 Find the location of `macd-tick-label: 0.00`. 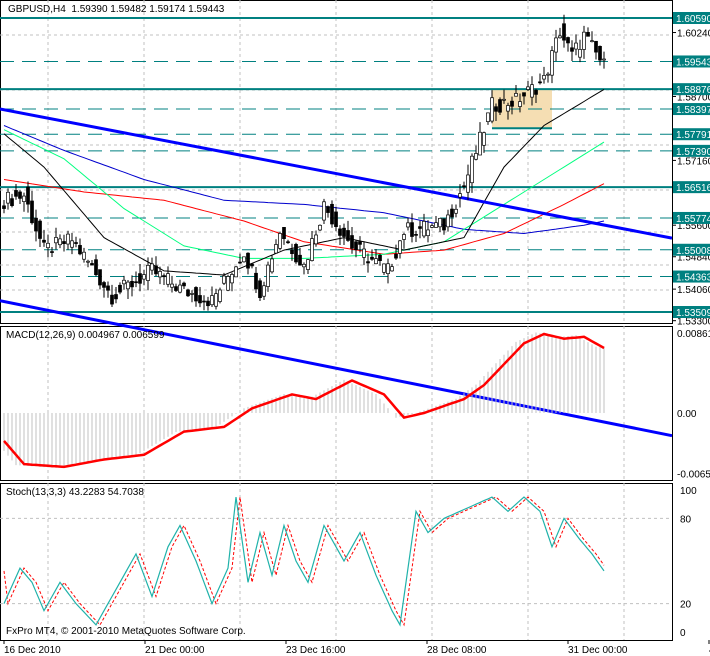

macd-tick-label: 0.00 is located at coordinates (687, 414).